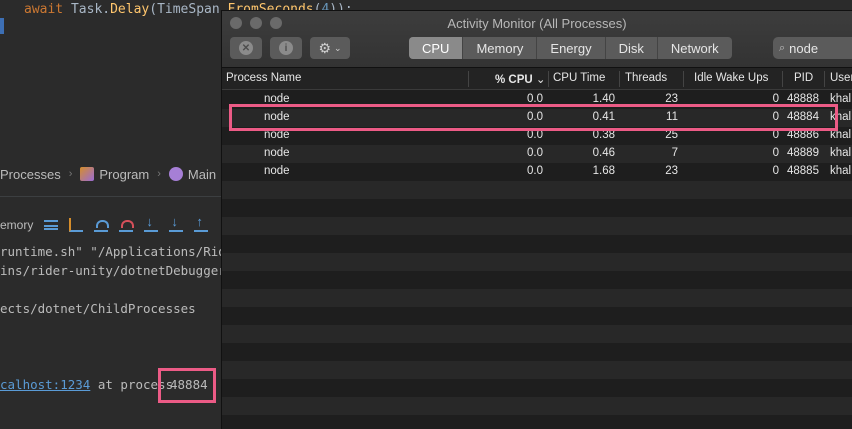  Describe the element at coordinates (632, 48) in the screenshot. I see `tab-disk: Disk` at that location.